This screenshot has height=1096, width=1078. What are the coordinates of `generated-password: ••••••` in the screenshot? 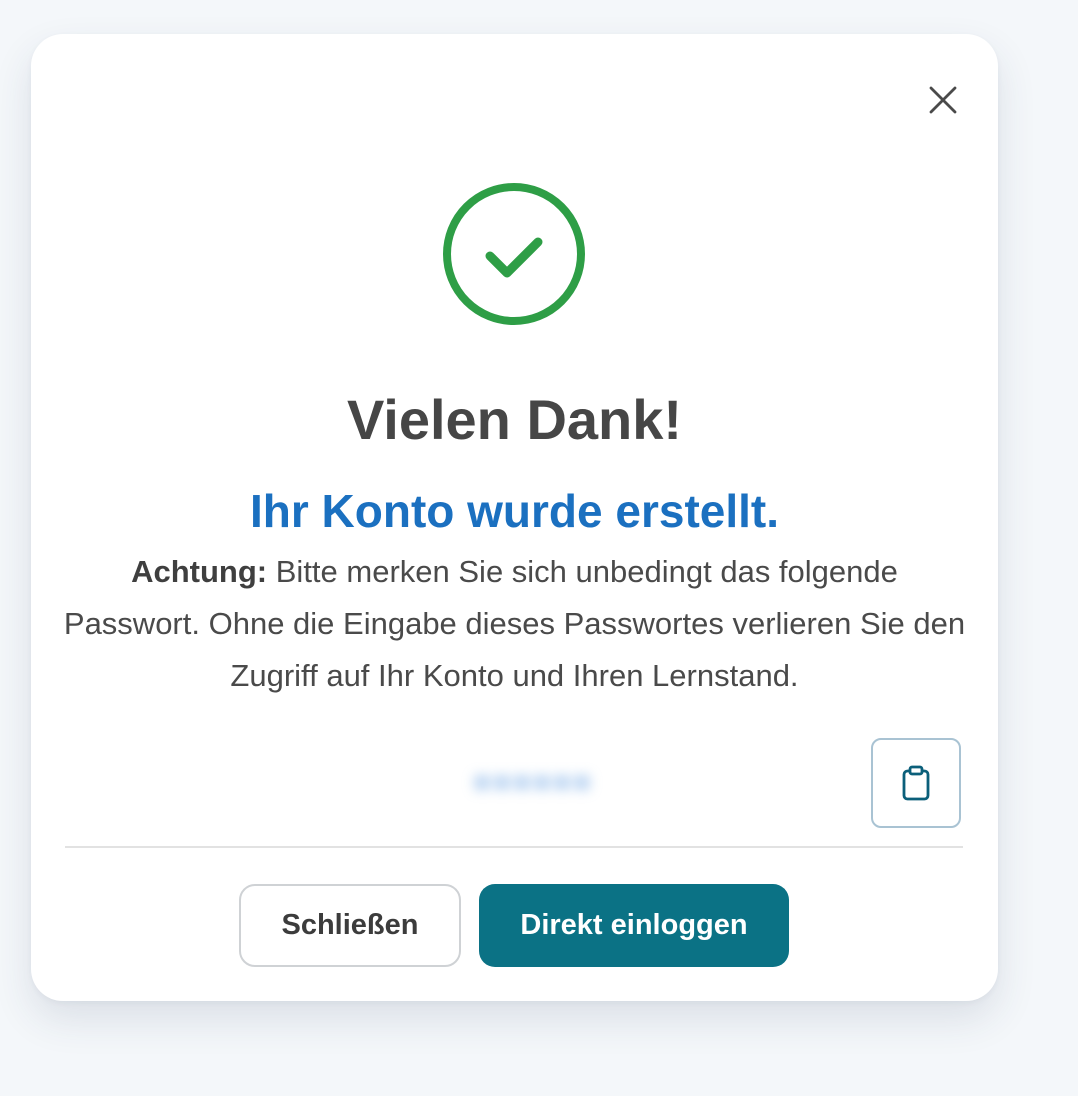 It's located at (535, 782).